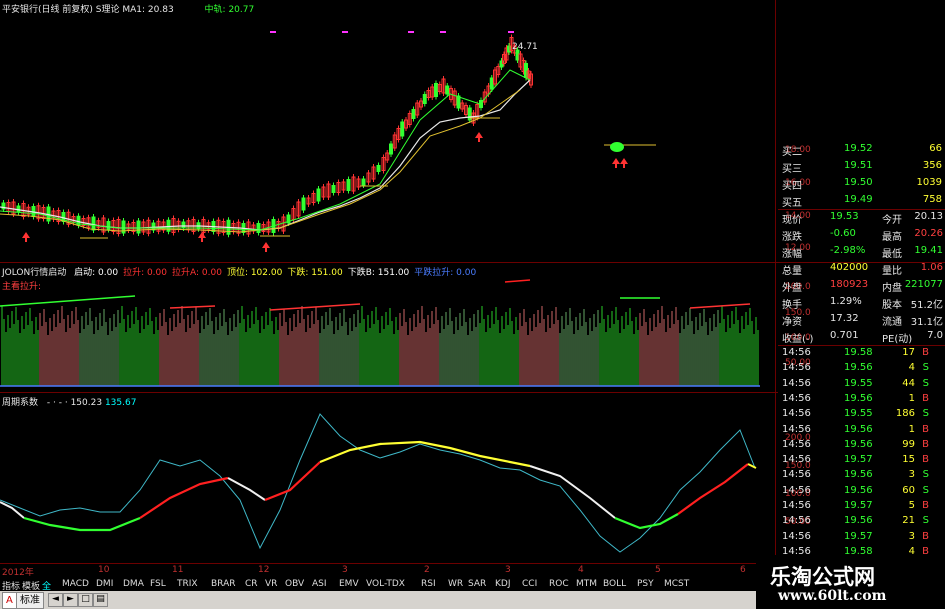  I want to click on tick-volume: 5, so click(911, 505).